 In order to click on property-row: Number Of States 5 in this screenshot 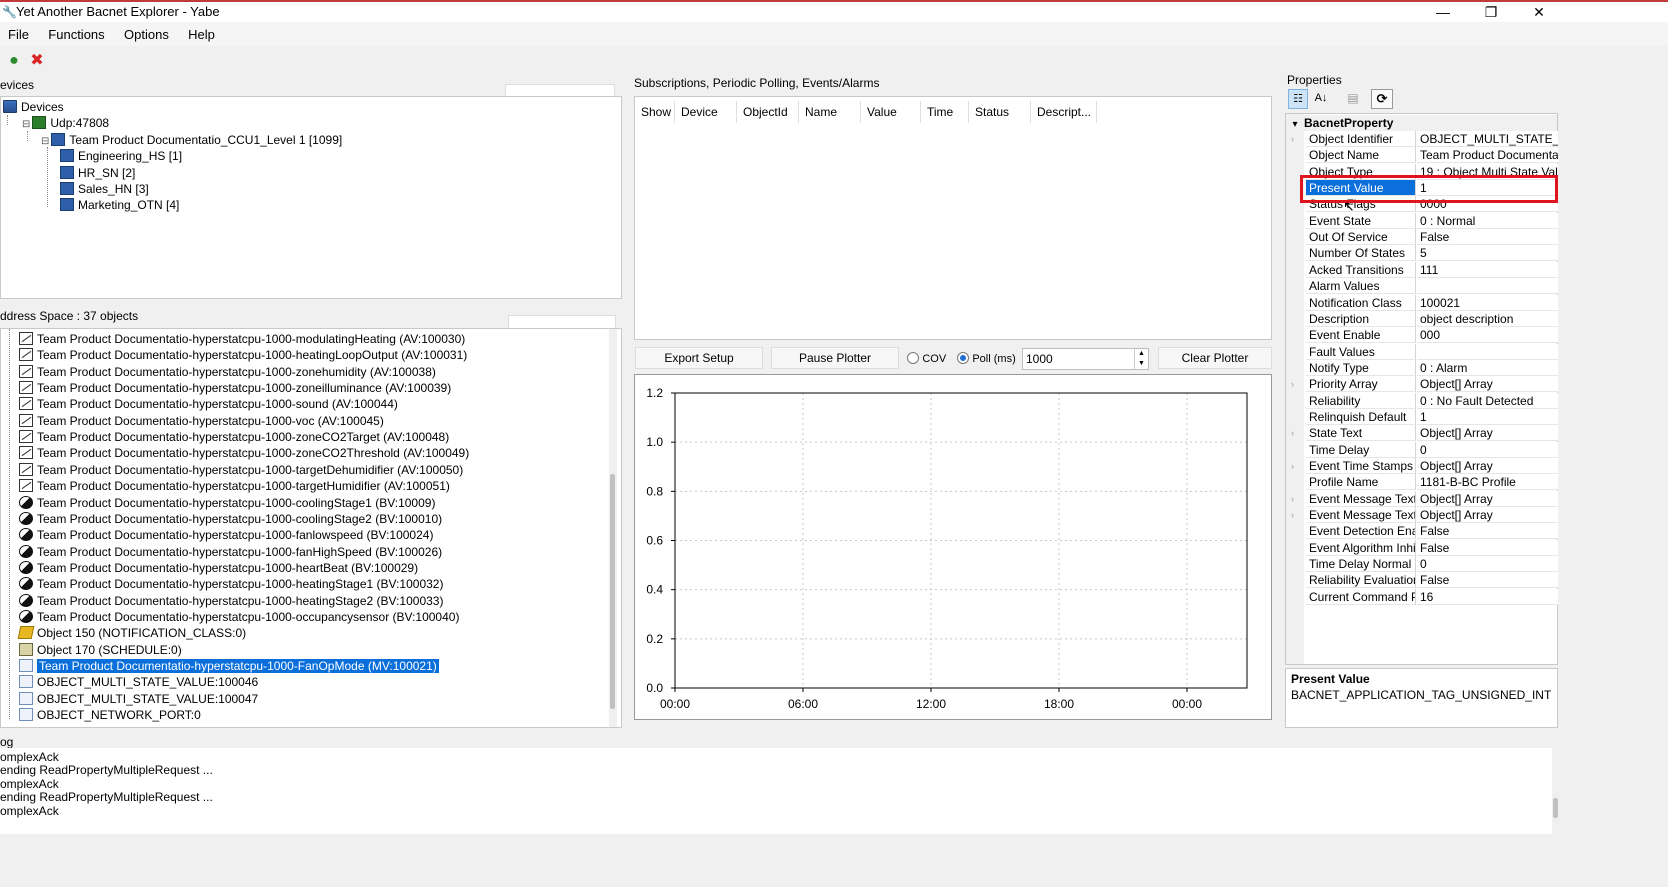, I will do `click(1431, 253)`.